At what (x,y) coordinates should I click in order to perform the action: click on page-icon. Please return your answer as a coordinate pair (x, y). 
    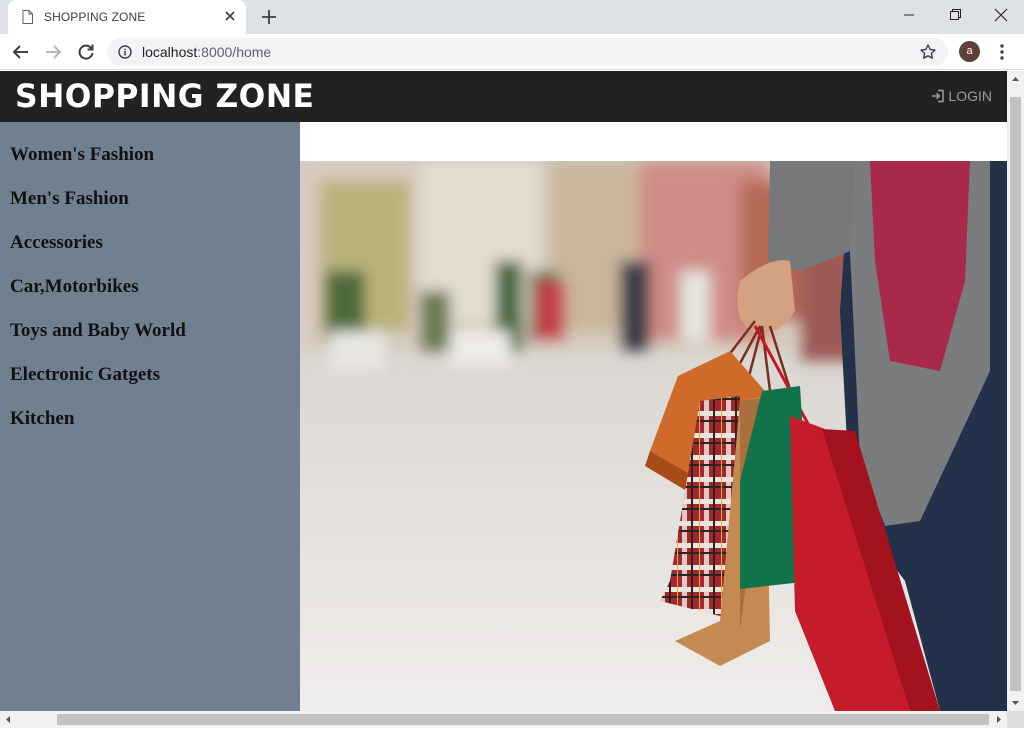
    Looking at the image, I should click on (27, 17).